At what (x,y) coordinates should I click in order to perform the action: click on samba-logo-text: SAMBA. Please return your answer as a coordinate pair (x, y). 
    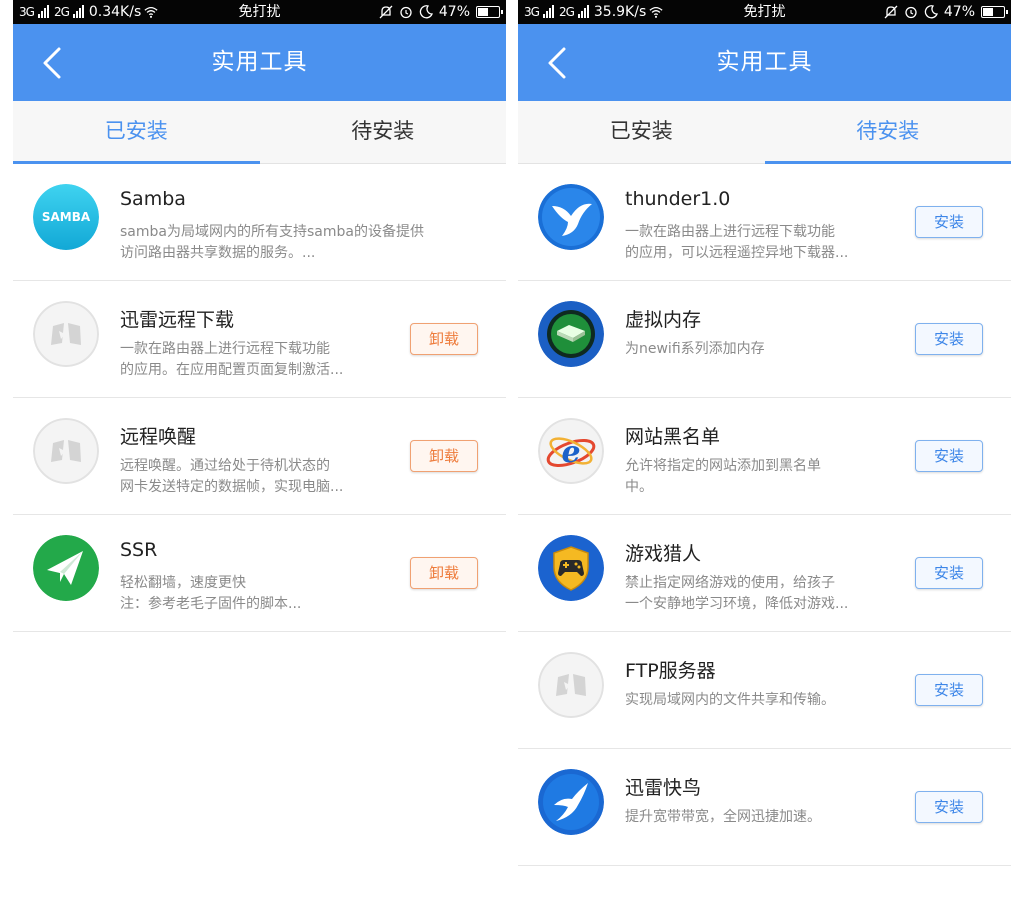
    Looking at the image, I should click on (66, 217).